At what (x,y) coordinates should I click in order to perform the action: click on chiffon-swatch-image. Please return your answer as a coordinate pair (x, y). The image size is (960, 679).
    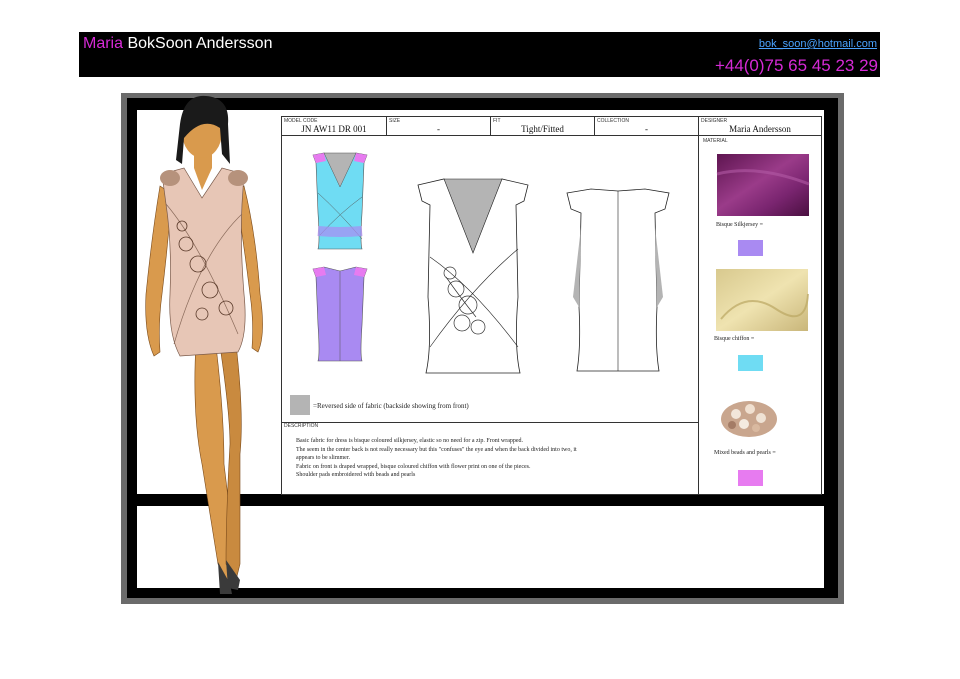
    Looking at the image, I should click on (762, 300).